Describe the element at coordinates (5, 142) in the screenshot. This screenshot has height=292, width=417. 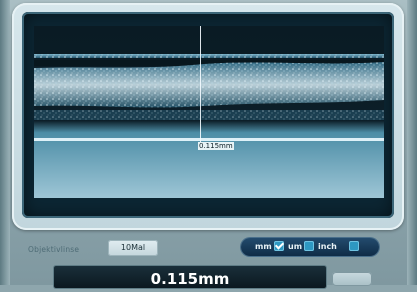
I see `bezel-left` at that location.